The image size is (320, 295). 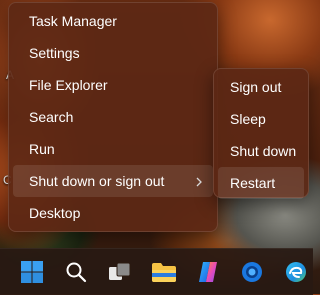 I want to click on menu-item-label: Desktop, so click(x=55, y=213).